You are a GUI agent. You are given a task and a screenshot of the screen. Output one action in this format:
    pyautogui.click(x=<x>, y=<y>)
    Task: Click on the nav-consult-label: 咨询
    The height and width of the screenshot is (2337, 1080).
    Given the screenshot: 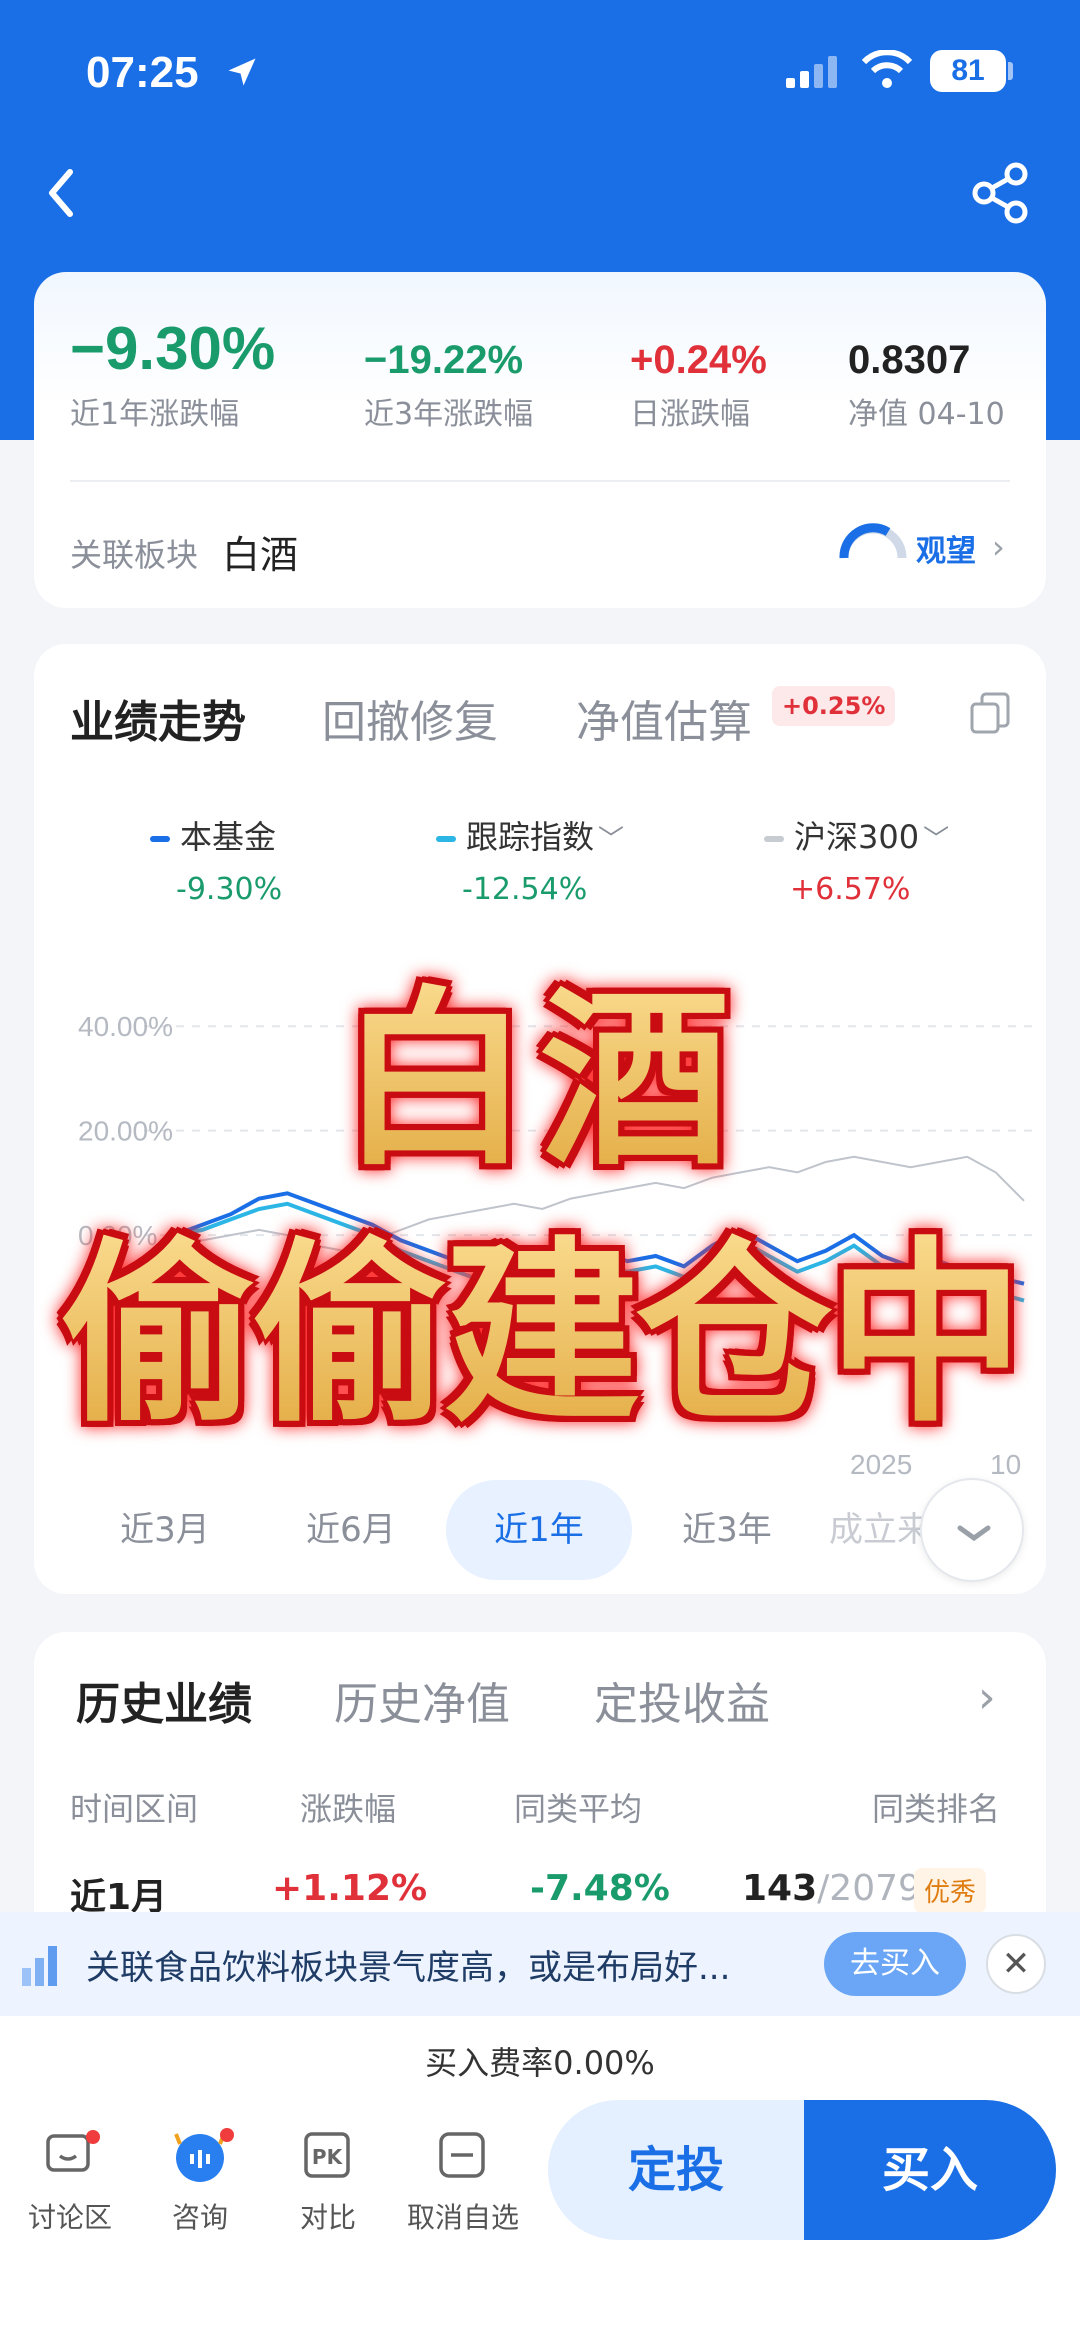 What is the action you would take?
    pyautogui.click(x=199, y=2217)
    